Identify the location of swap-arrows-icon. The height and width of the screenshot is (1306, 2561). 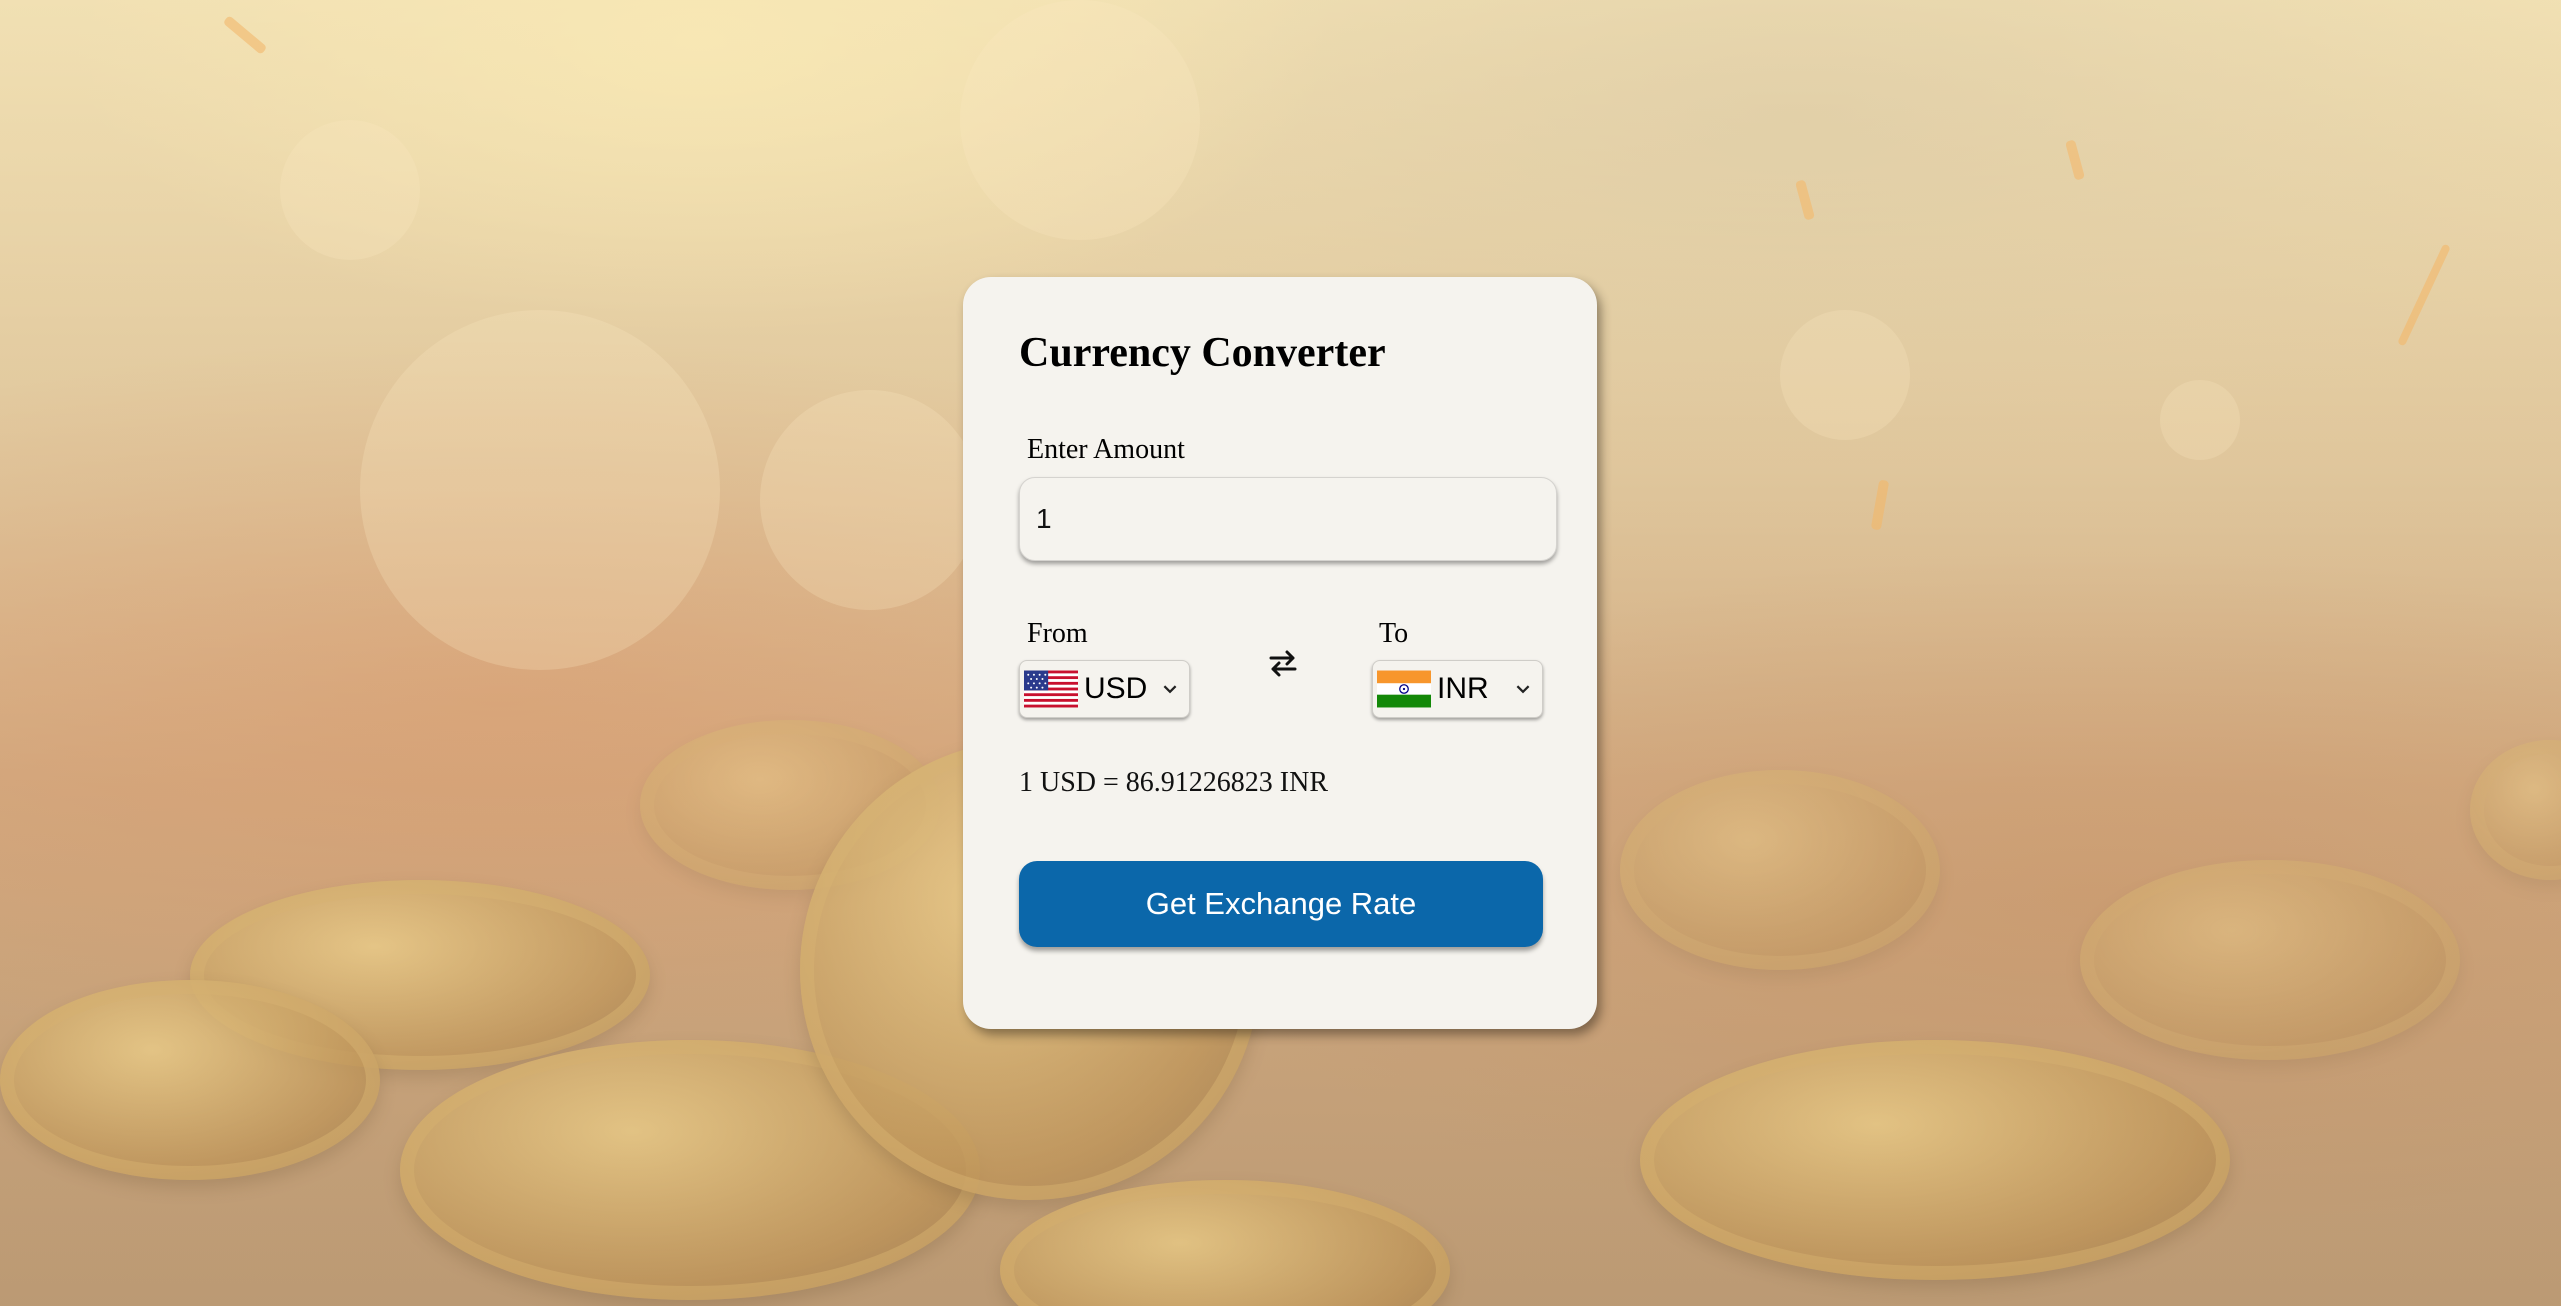
(1283, 663).